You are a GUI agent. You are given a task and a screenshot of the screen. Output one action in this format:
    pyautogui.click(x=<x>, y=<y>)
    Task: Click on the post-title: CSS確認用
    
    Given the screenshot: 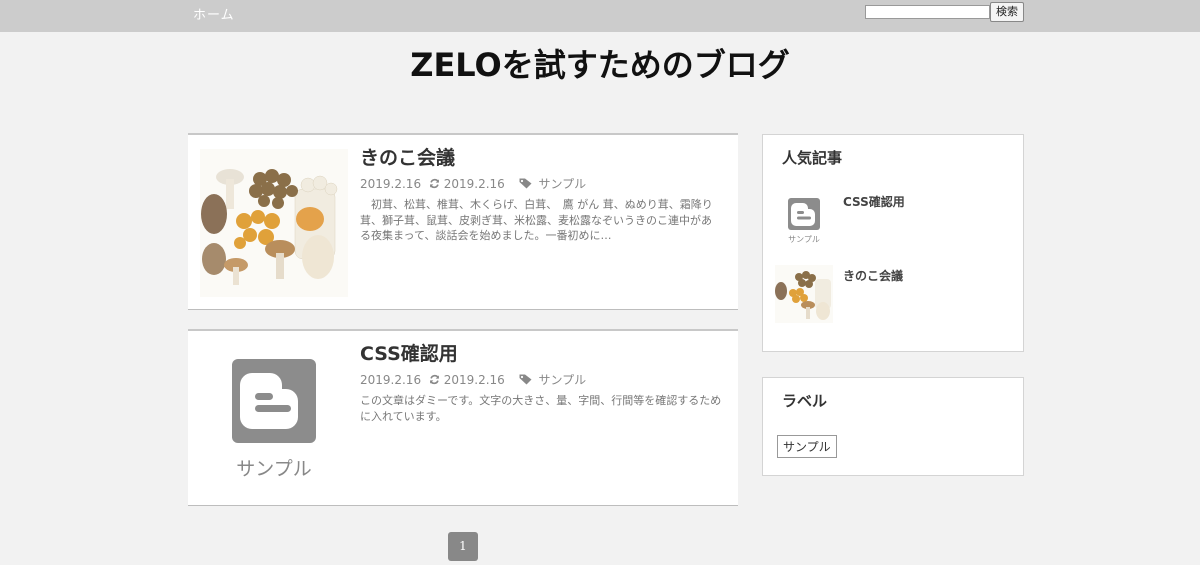 What is the action you would take?
    pyautogui.click(x=409, y=352)
    